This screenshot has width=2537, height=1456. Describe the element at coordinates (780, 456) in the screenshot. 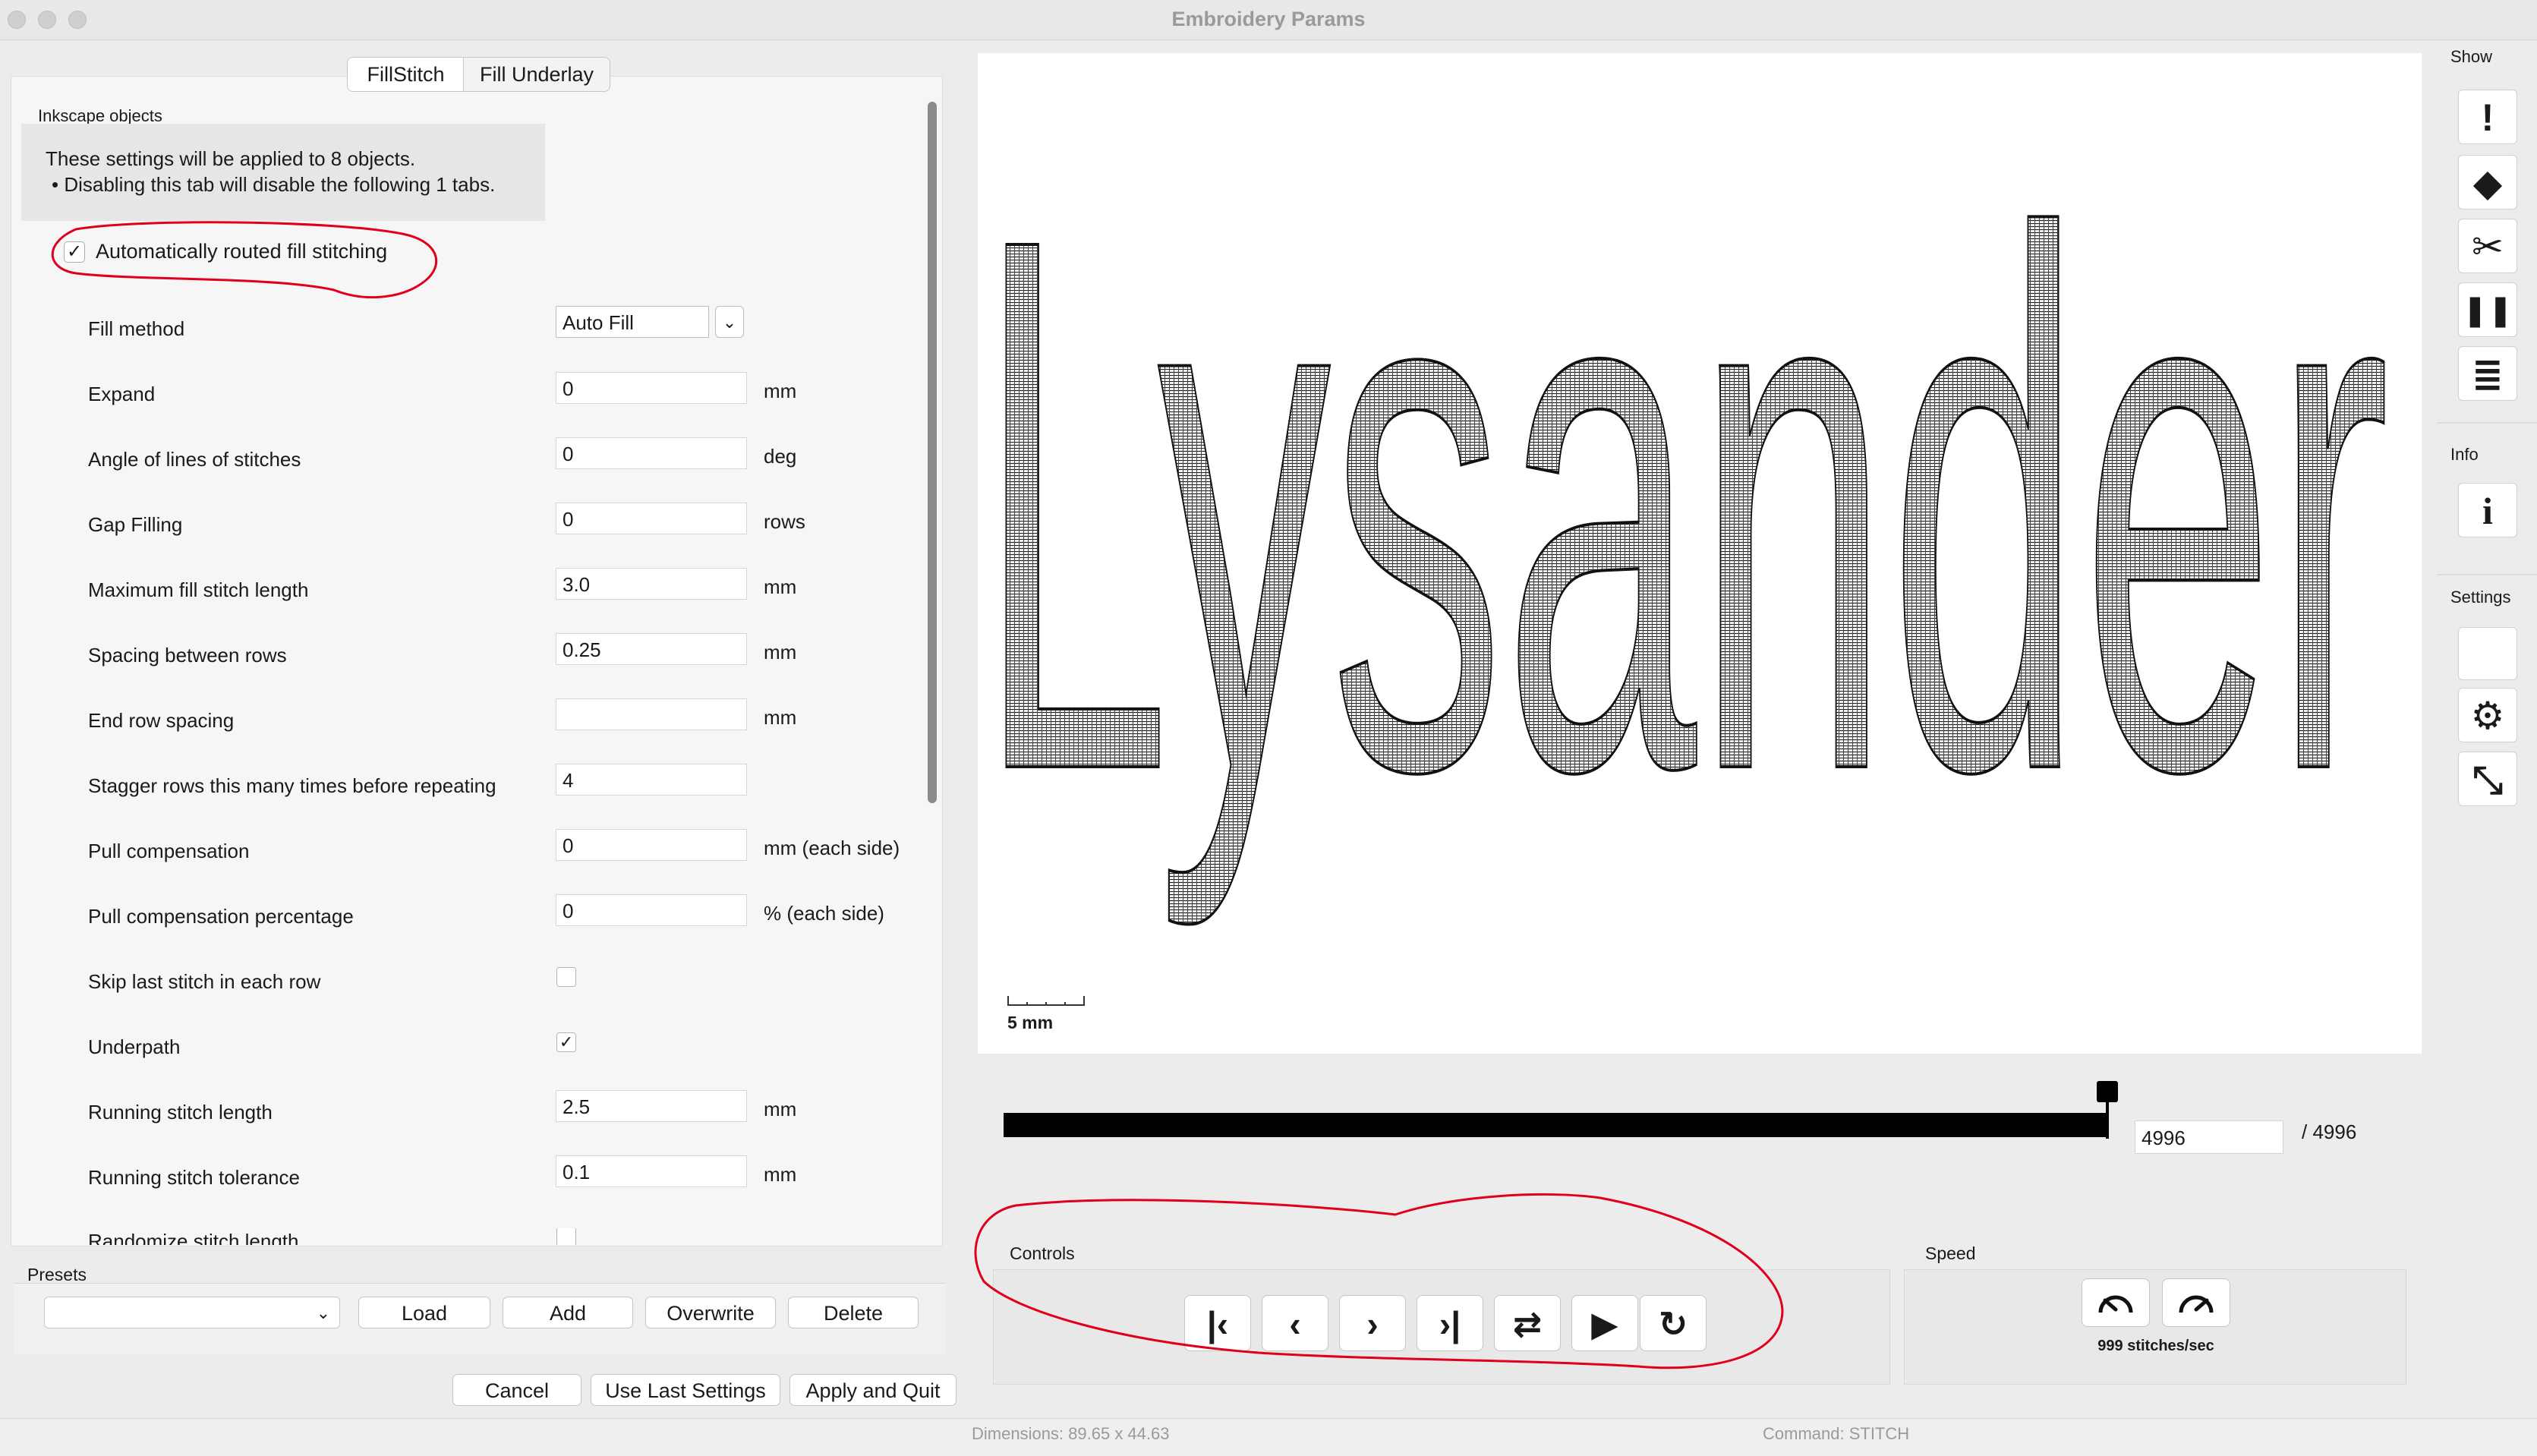

I see `angle-unit: deg` at that location.